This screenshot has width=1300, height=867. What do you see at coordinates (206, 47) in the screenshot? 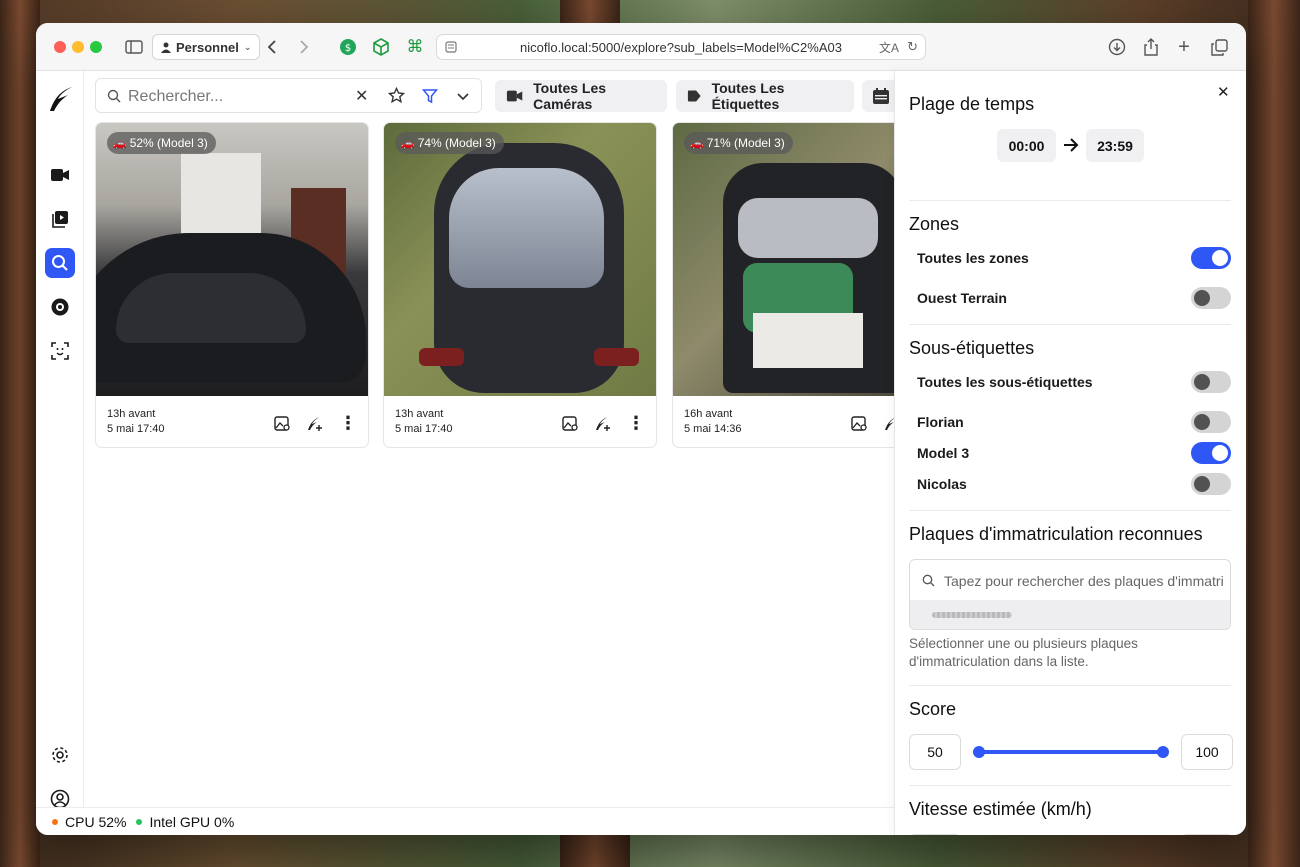
I see `profile-selector: Personnel ⌄` at bounding box center [206, 47].